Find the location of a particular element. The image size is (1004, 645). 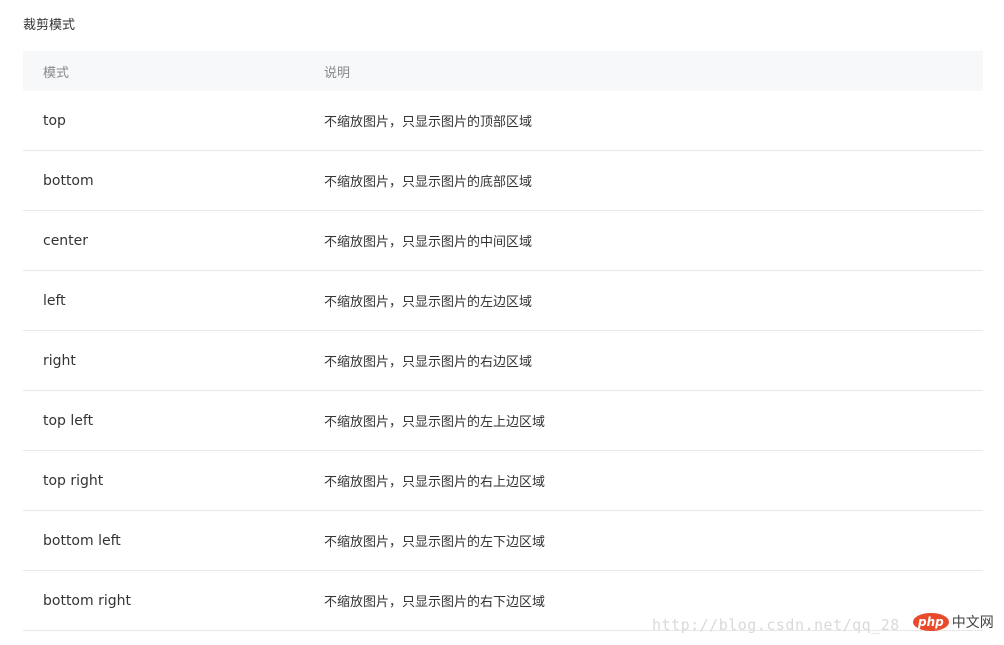

php-cn-logo: php 中文网 is located at coordinates (953, 622).